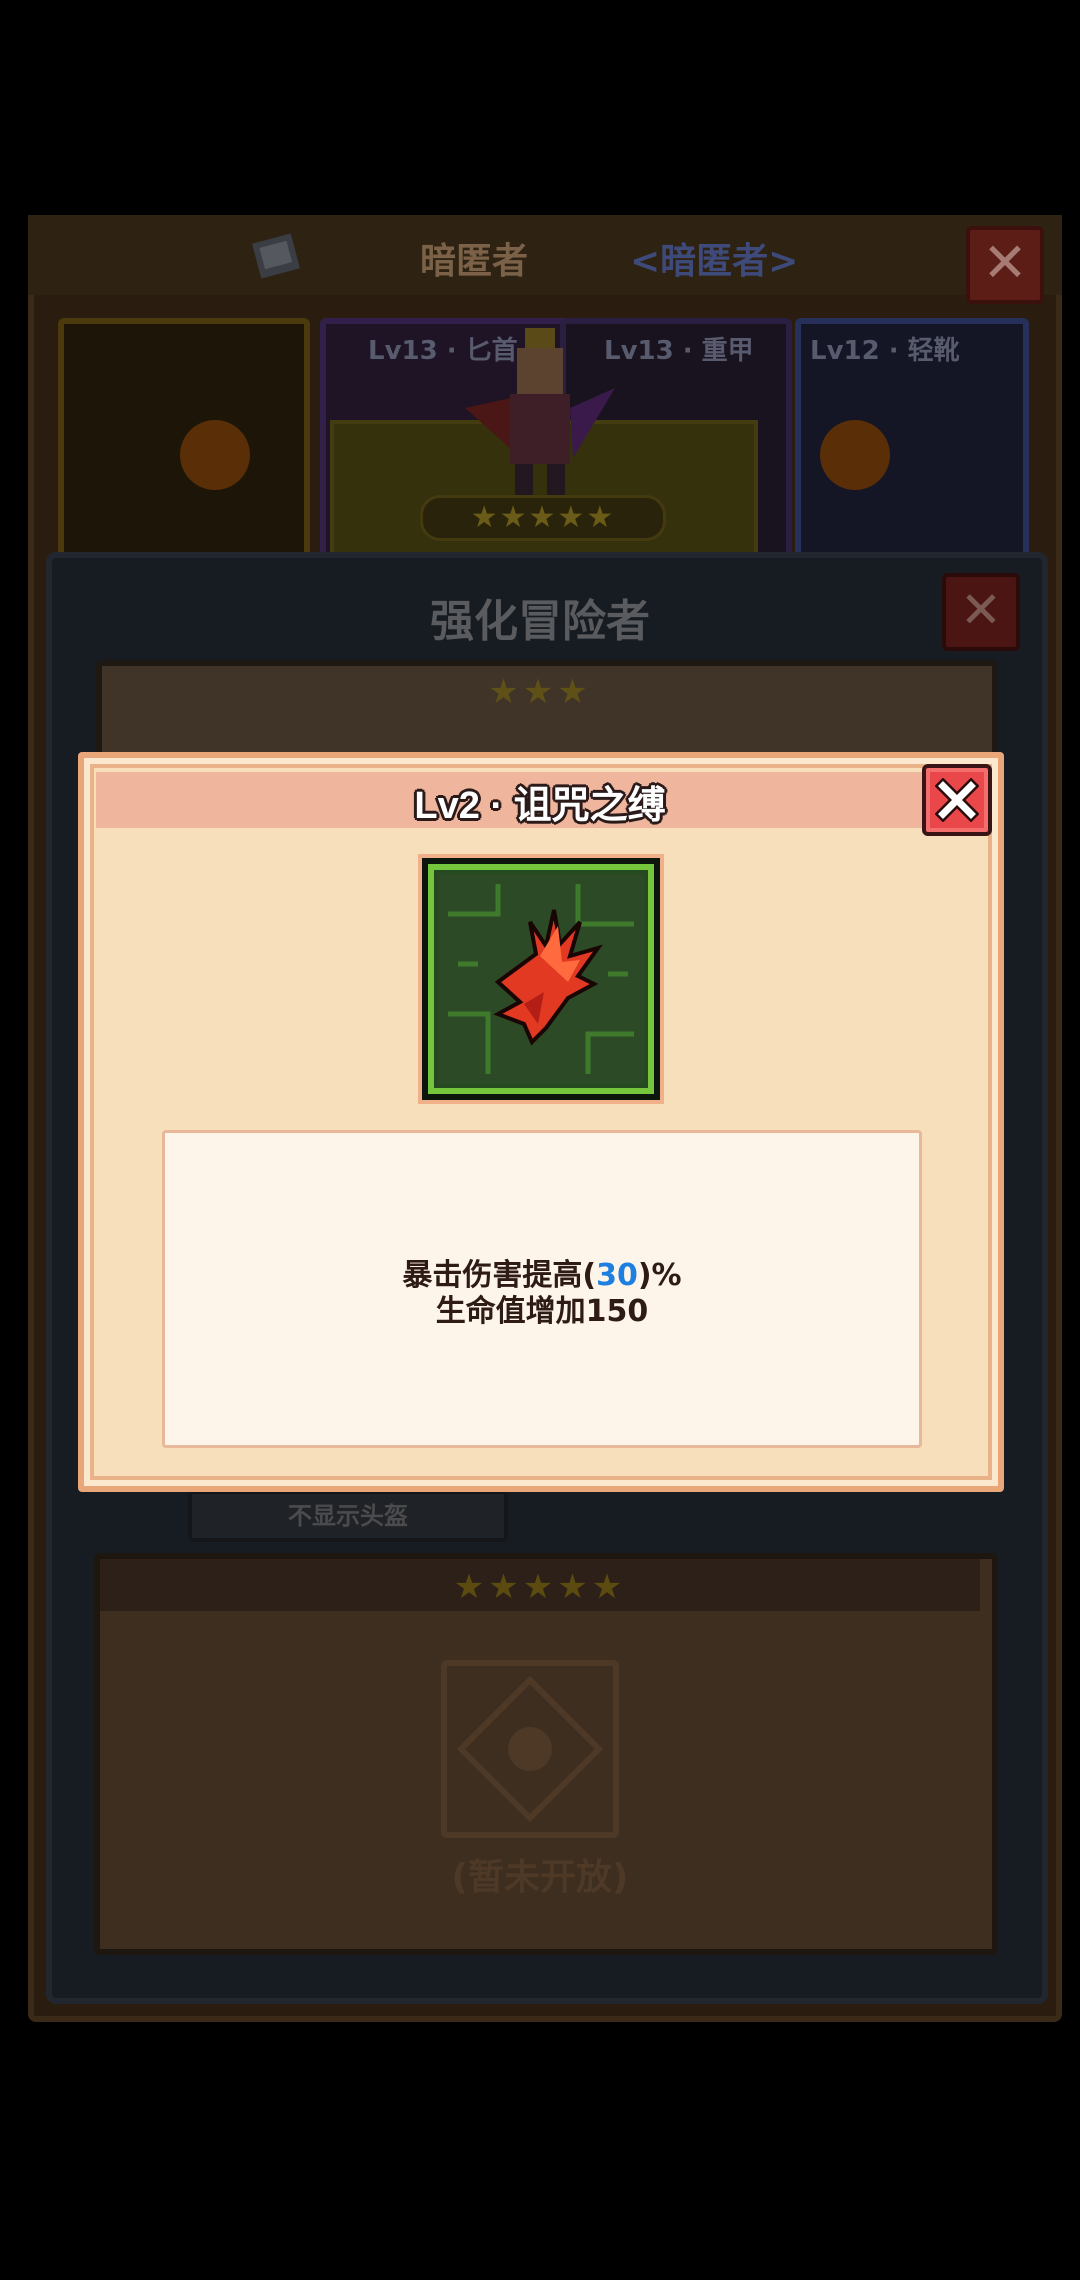  What do you see at coordinates (714, 261) in the screenshot?
I see `hero-class-tag: <暗匿者>` at bounding box center [714, 261].